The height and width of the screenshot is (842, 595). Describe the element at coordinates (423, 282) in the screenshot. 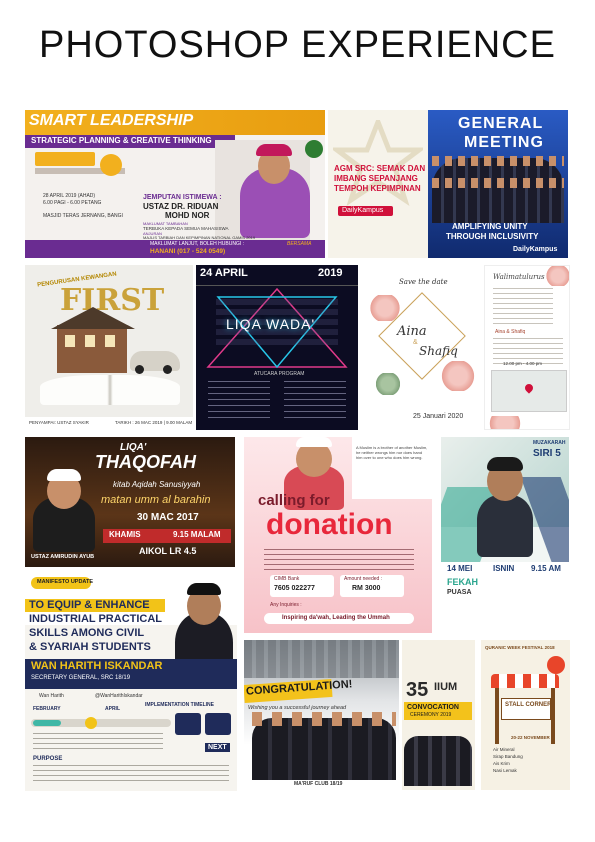

I see `aina-save: Save the date` at that location.